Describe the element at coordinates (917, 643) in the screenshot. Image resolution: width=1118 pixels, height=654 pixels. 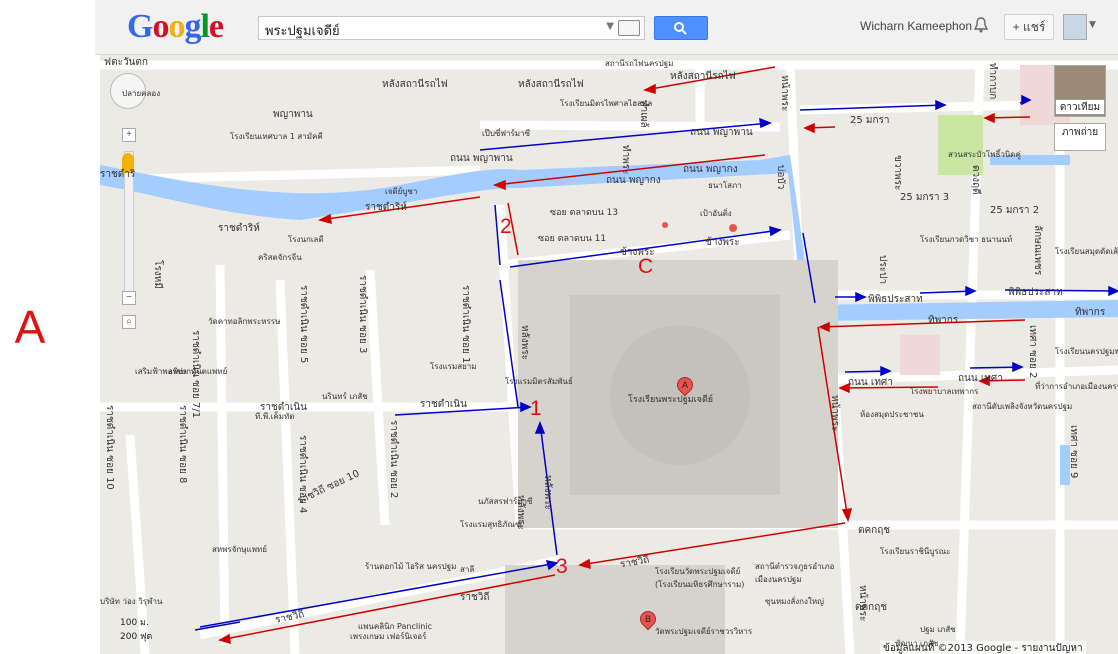
I see `map-label: พัฒนา เภสัช` at that location.